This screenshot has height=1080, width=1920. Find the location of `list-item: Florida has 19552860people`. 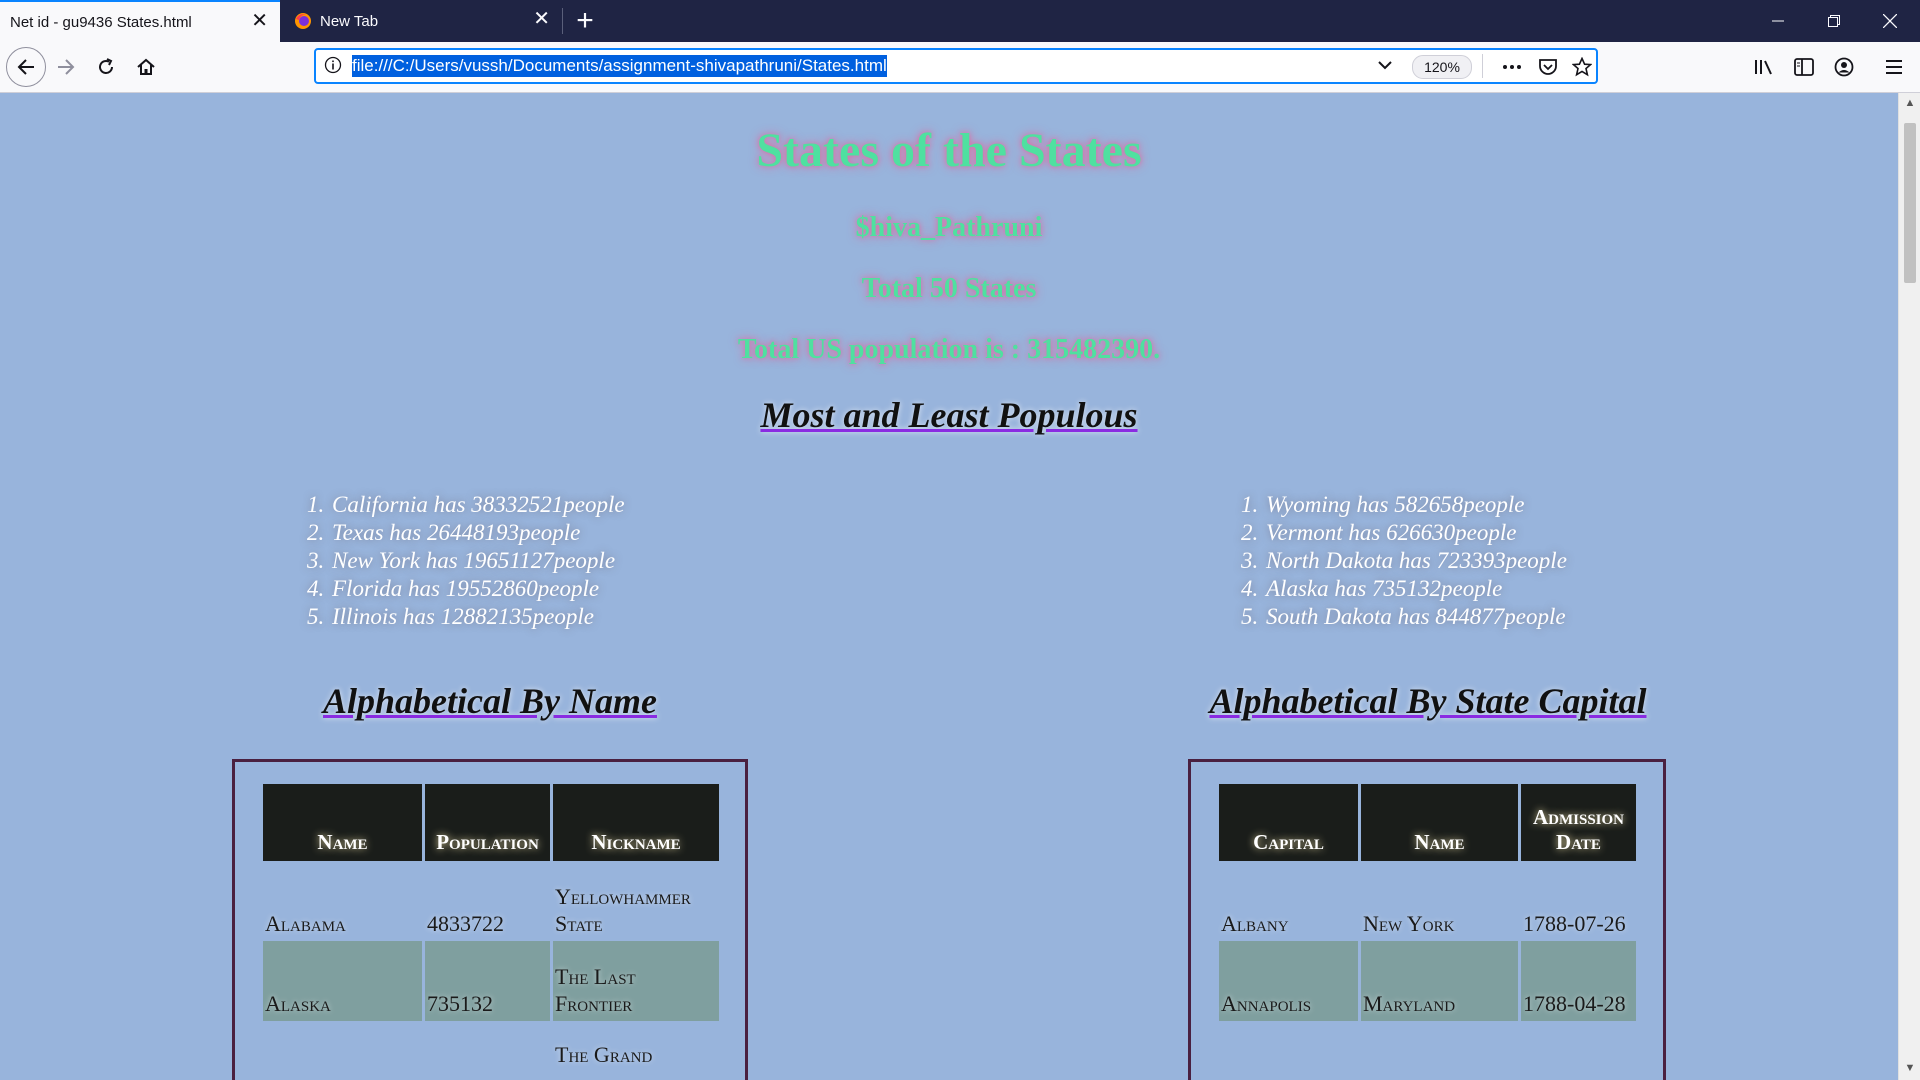

list-item: Florida has 19552860people is located at coordinates (477, 589).